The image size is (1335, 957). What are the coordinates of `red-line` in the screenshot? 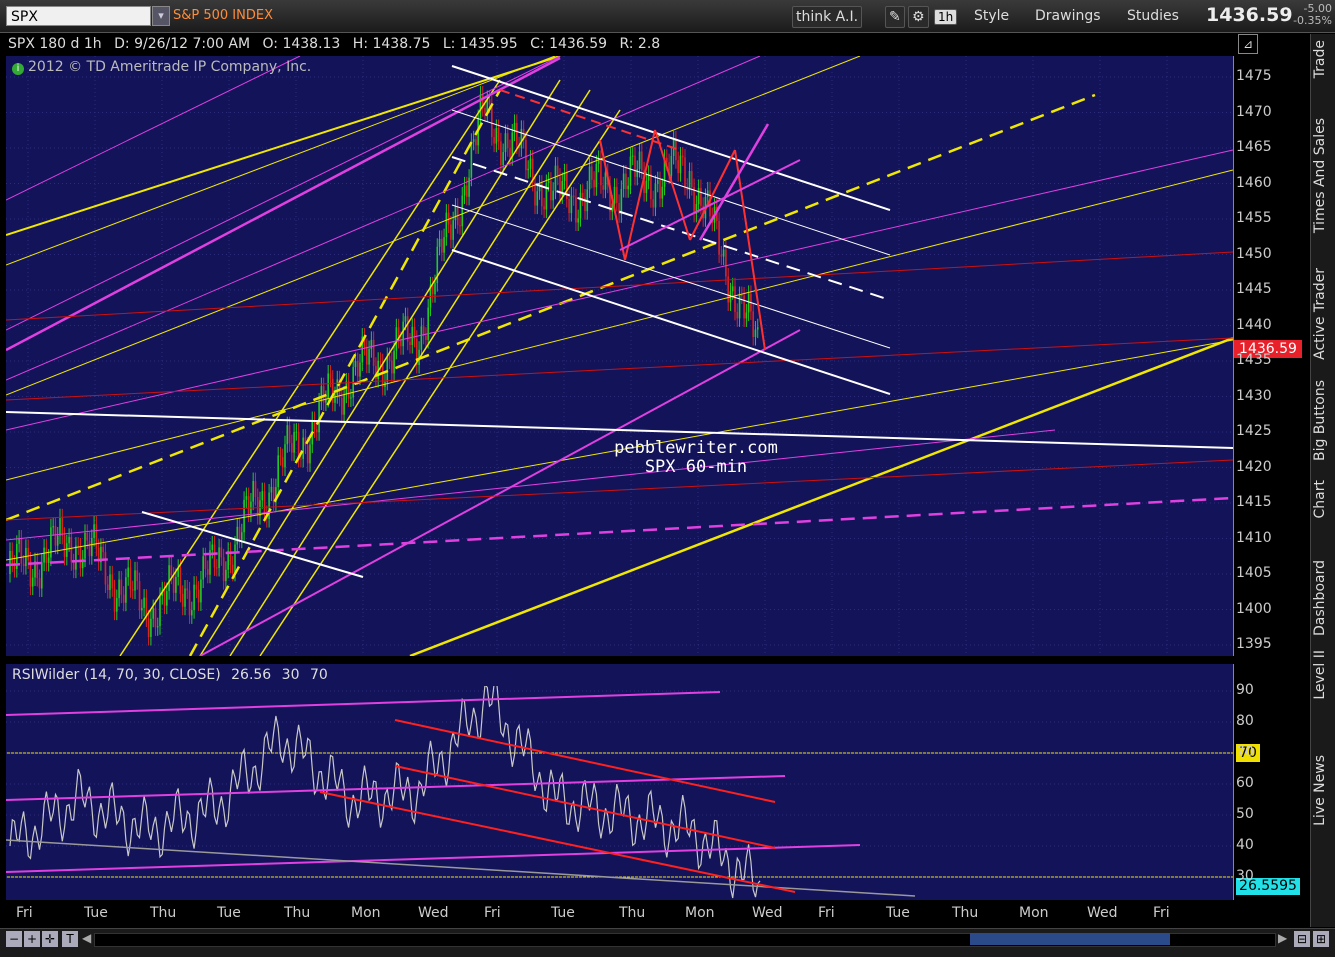 It's located at (619, 286).